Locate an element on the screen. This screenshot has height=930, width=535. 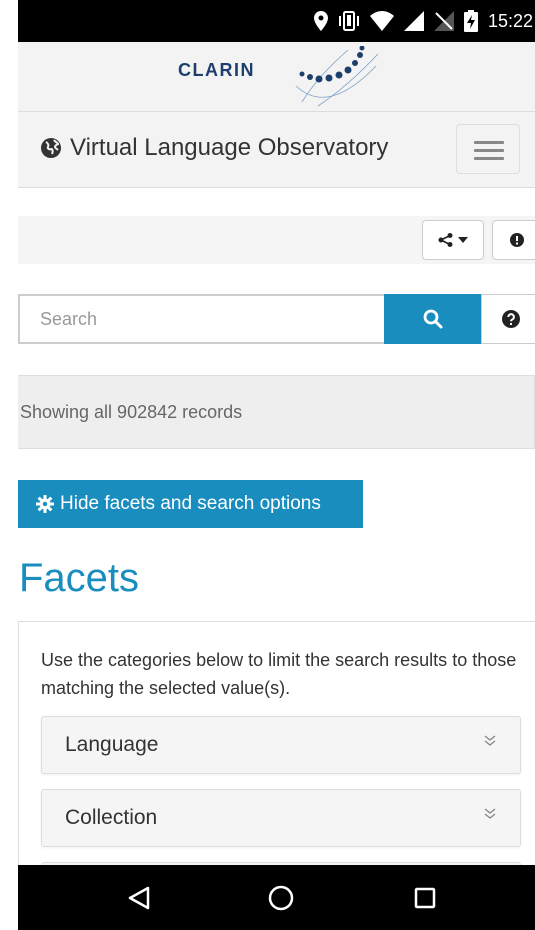
facets-heading: Facets is located at coordinates (79, 578).